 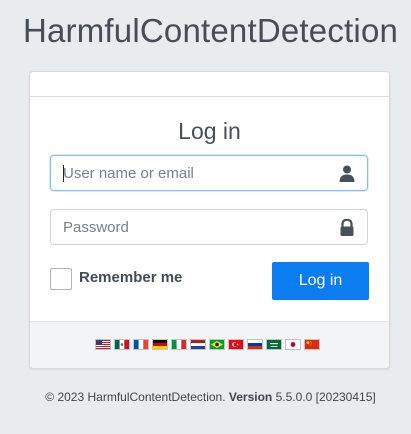 I want to click on remember-me-label: Remember me, so click(x=130, y=277).